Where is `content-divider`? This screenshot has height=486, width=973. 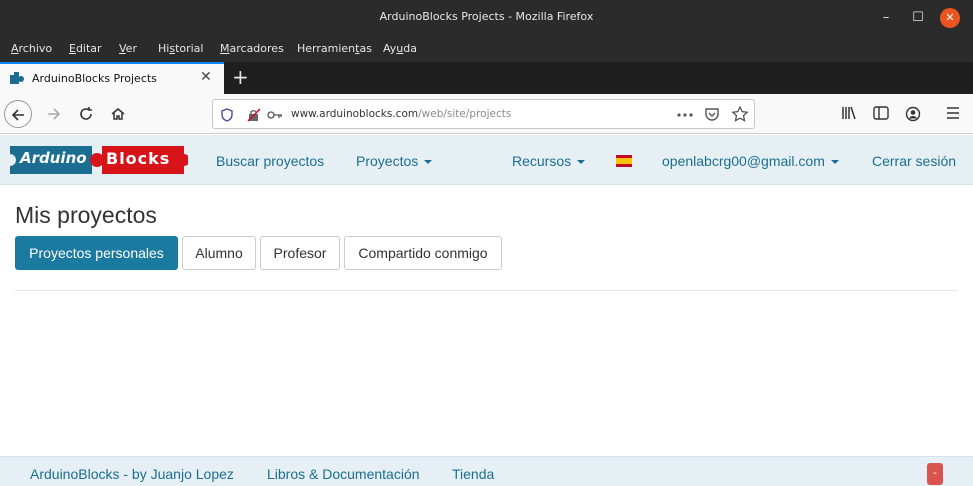
content-divider is located at coordinates (486, 290).